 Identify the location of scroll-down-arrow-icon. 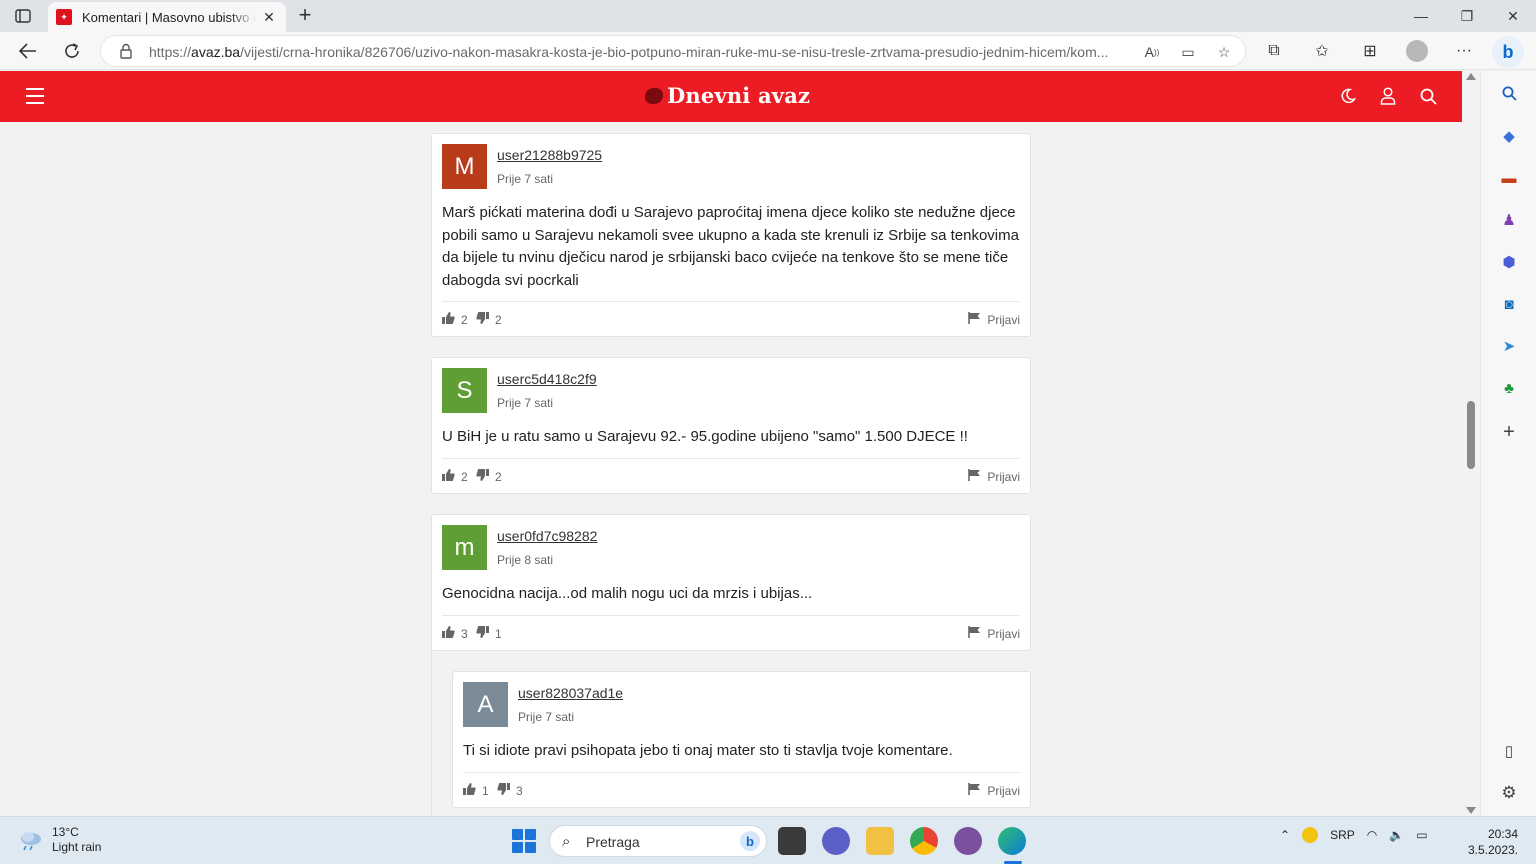
(1471, 810).